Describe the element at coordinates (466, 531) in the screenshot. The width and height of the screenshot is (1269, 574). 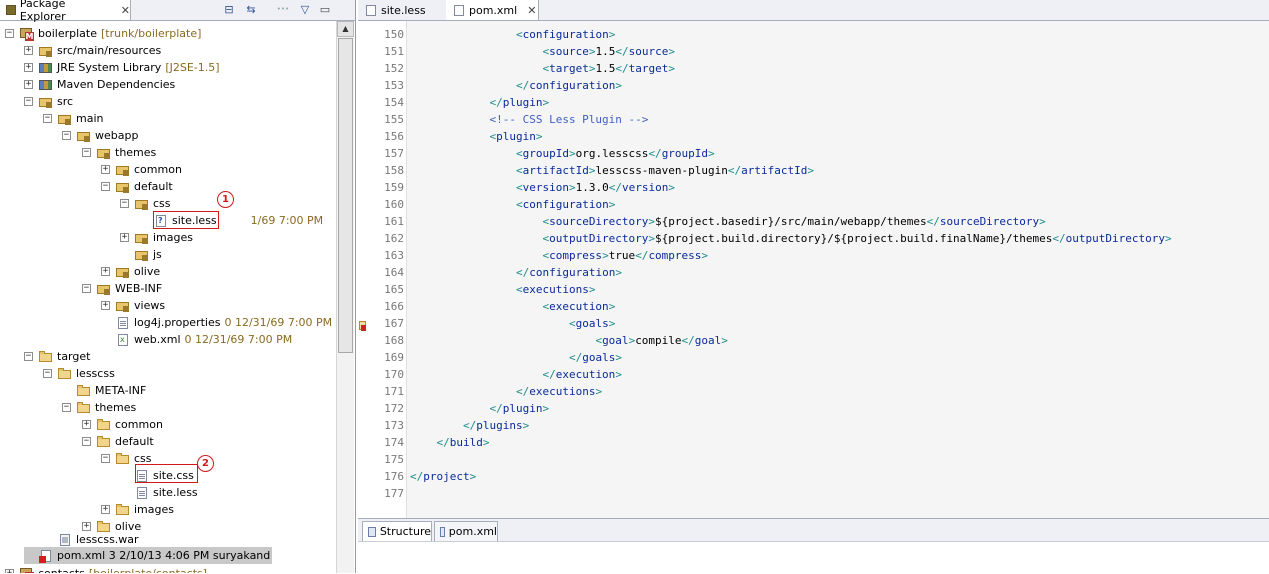
I see `tab-pom-xml-structure: pom.xml` at that location.